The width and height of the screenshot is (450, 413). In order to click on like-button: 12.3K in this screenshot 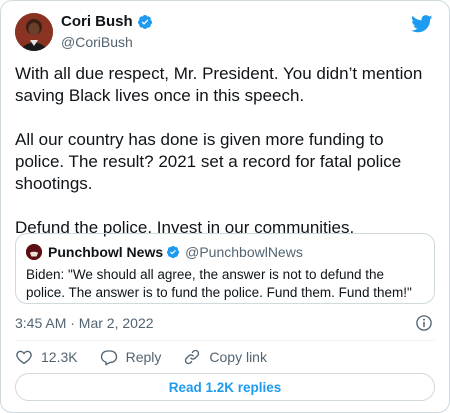, I will do `click(46, 357)`.